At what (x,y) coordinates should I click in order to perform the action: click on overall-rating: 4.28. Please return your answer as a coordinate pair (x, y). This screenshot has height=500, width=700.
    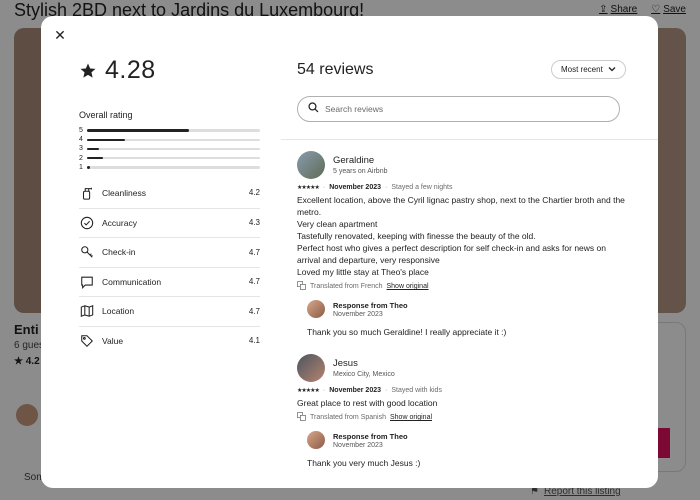
    Looking at the image, I should click on (117, 70).